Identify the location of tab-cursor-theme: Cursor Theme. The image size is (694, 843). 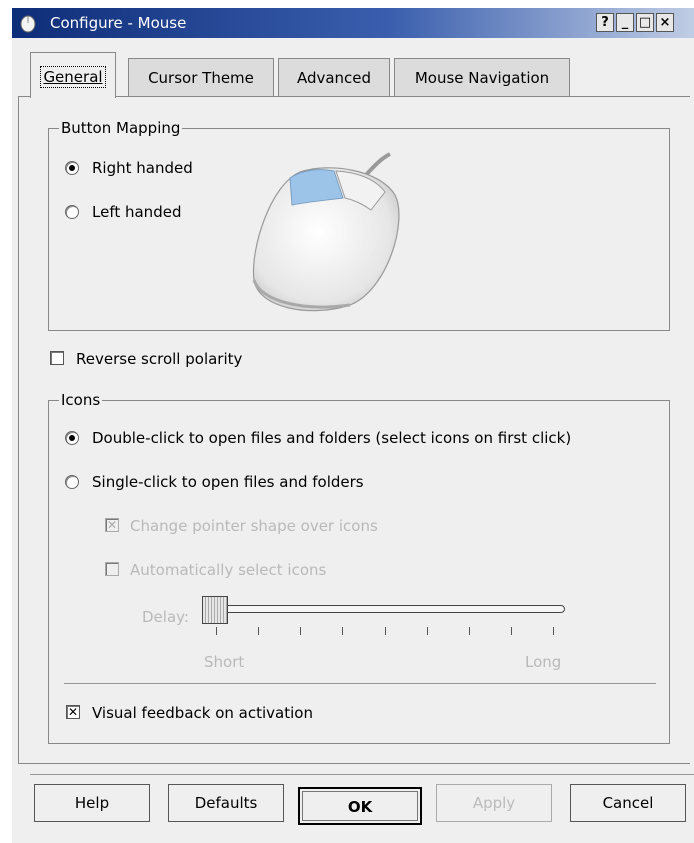
(201, 77).